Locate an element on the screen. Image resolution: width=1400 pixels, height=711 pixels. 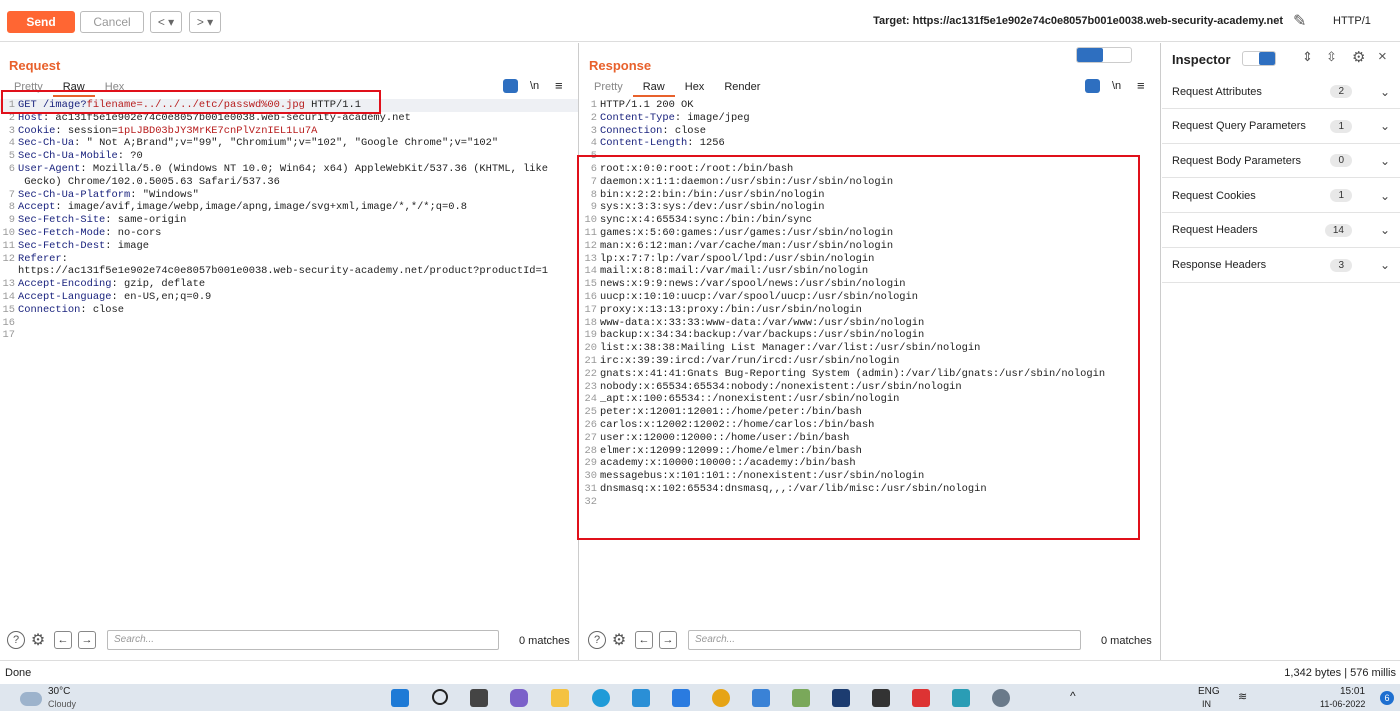
inspector-layout-toggle is located at coordinates (1259, 58).